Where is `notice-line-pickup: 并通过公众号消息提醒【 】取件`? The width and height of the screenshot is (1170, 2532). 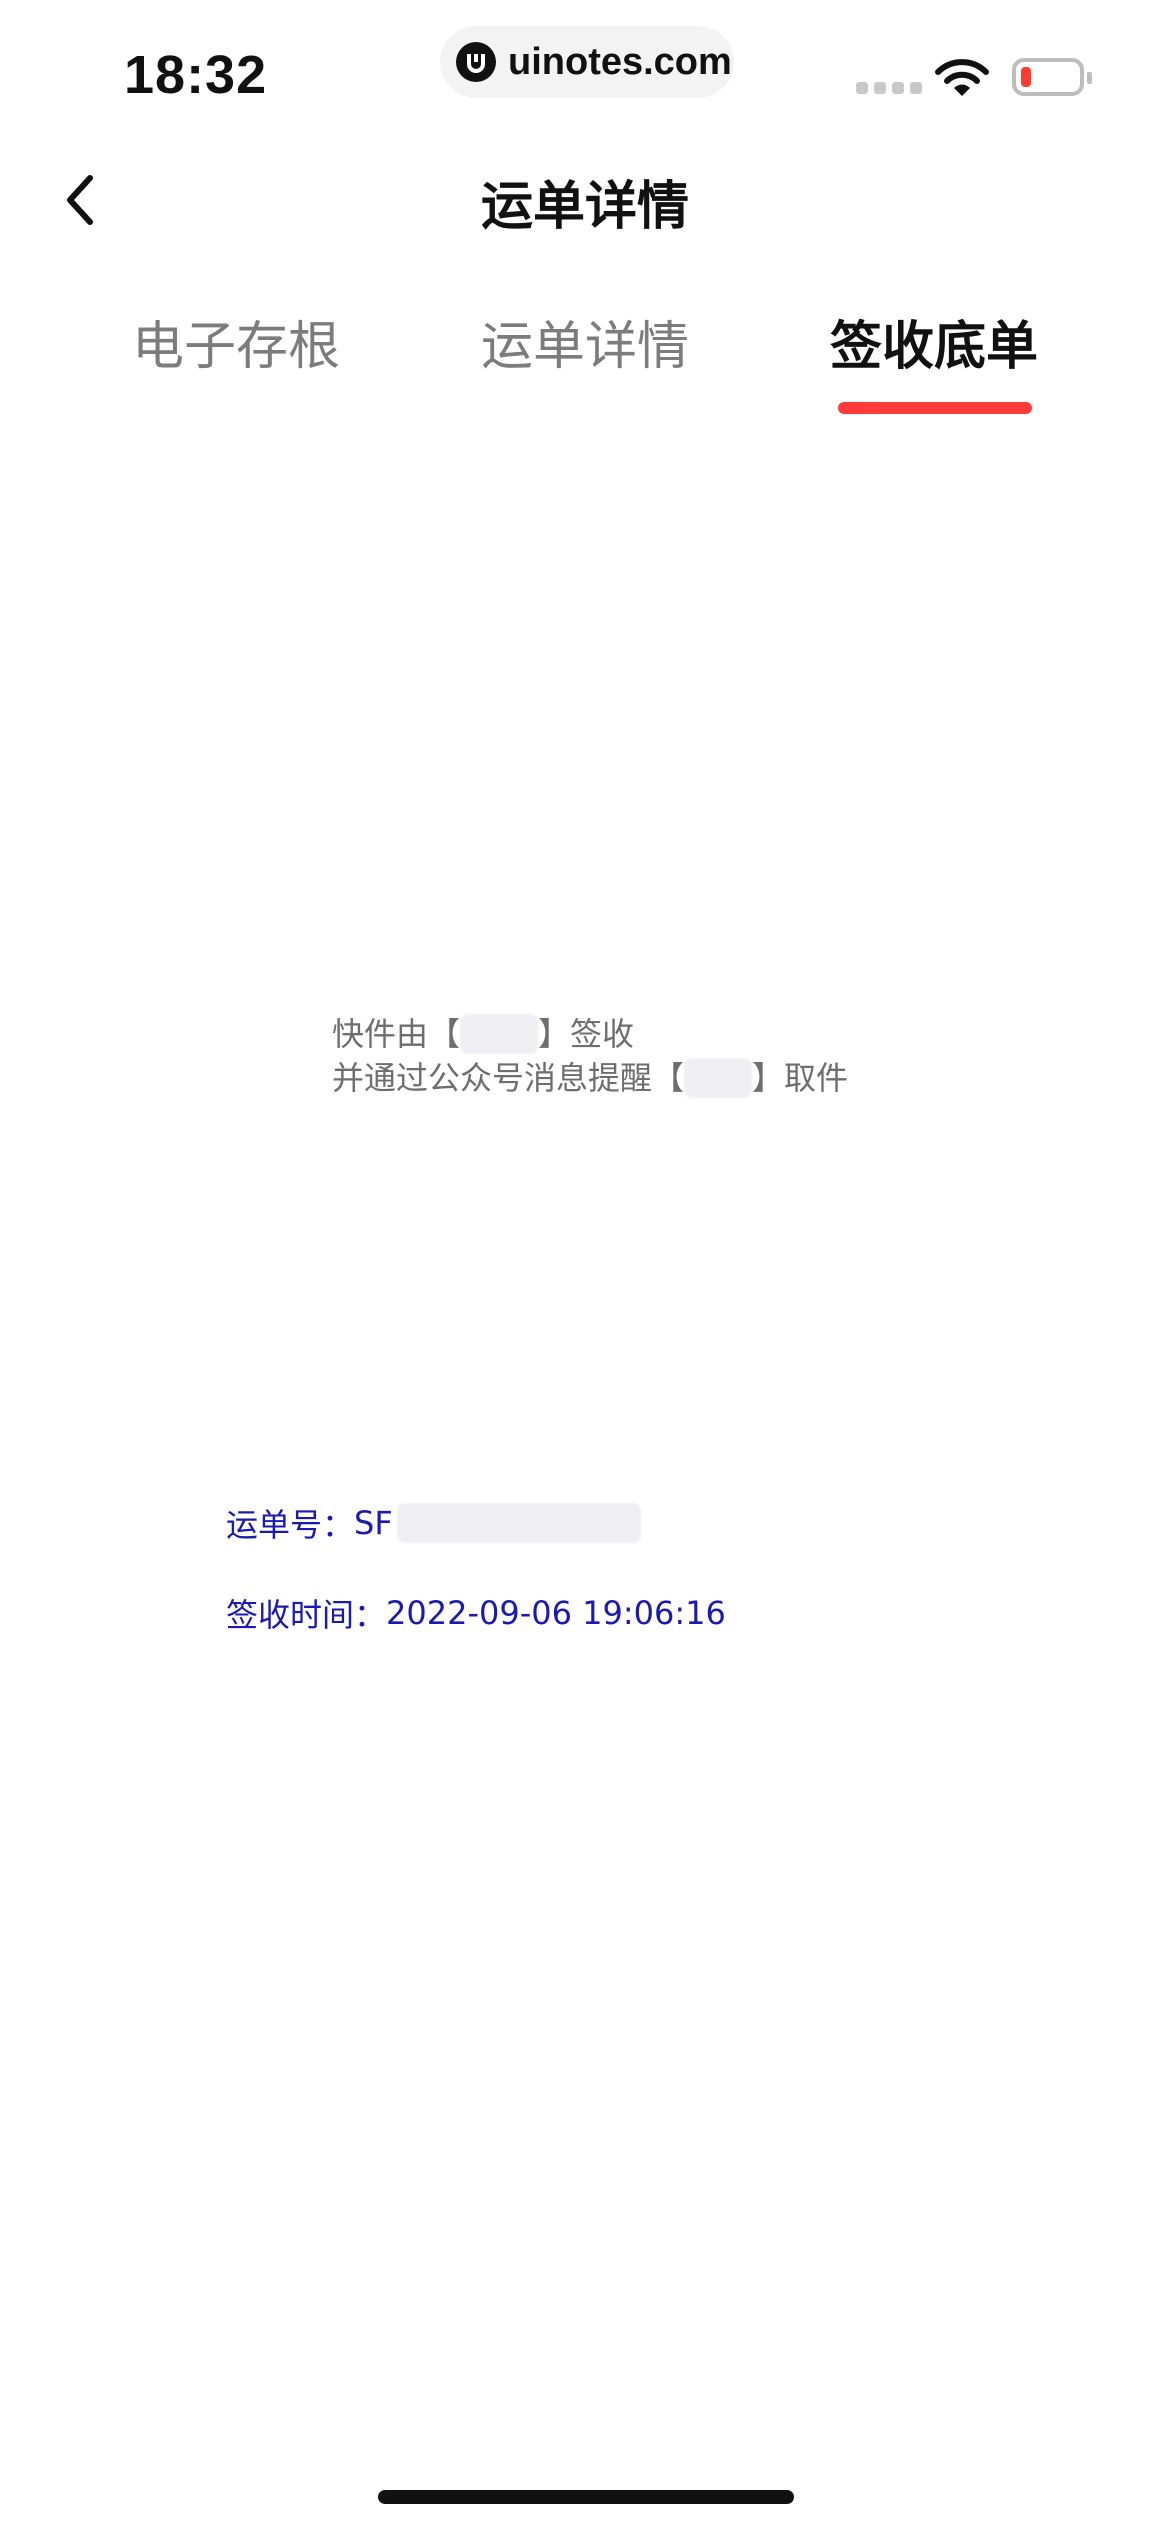 notice-line-pickup: 并通过公众号消息提醒【 】取件 is located at coordinates (590, 1078).